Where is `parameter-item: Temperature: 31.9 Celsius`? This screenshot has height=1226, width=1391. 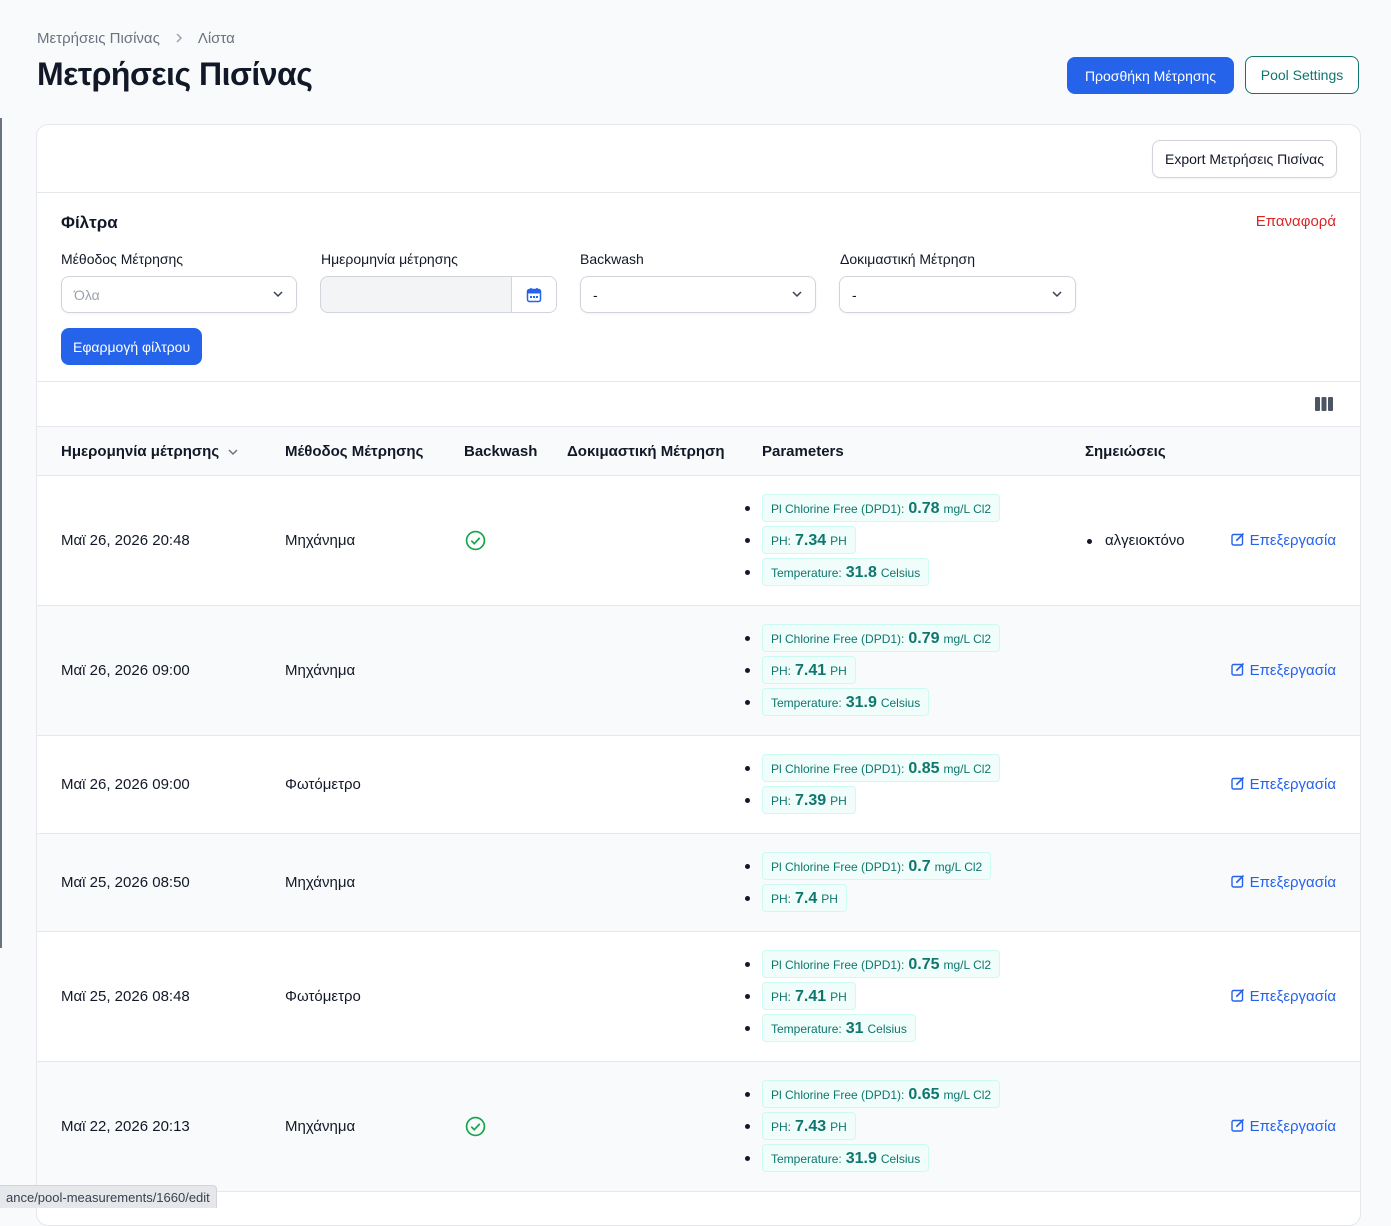 parameter-item: Temperature: 31.9 Celsius is located at coordinates (872, 702).